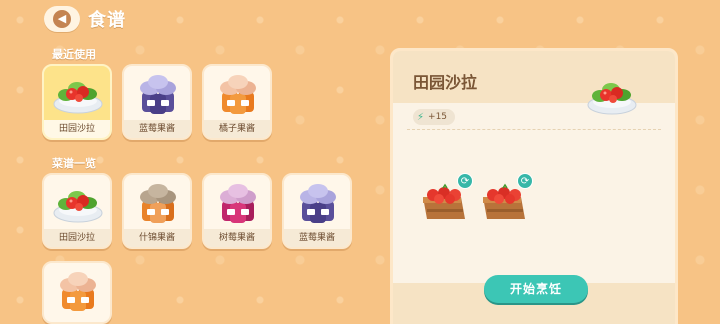 The height and width of the screenshot is (324, 720). Describe the element at coordinates (506, 200) in the screenshot. I see `ingredient-slot-2: ⟳` at that location.